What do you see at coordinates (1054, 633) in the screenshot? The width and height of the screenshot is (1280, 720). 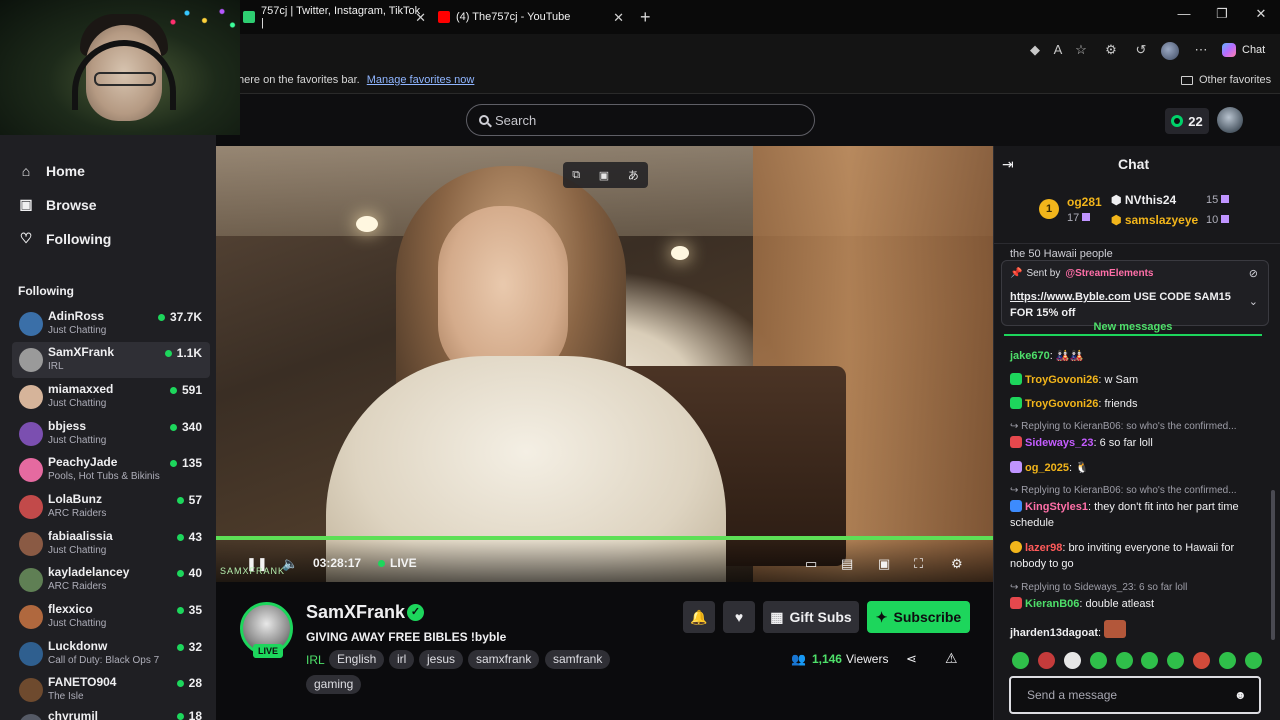 I see `chat-username: jharden13dagoat` at bounding box center [1054, 633].